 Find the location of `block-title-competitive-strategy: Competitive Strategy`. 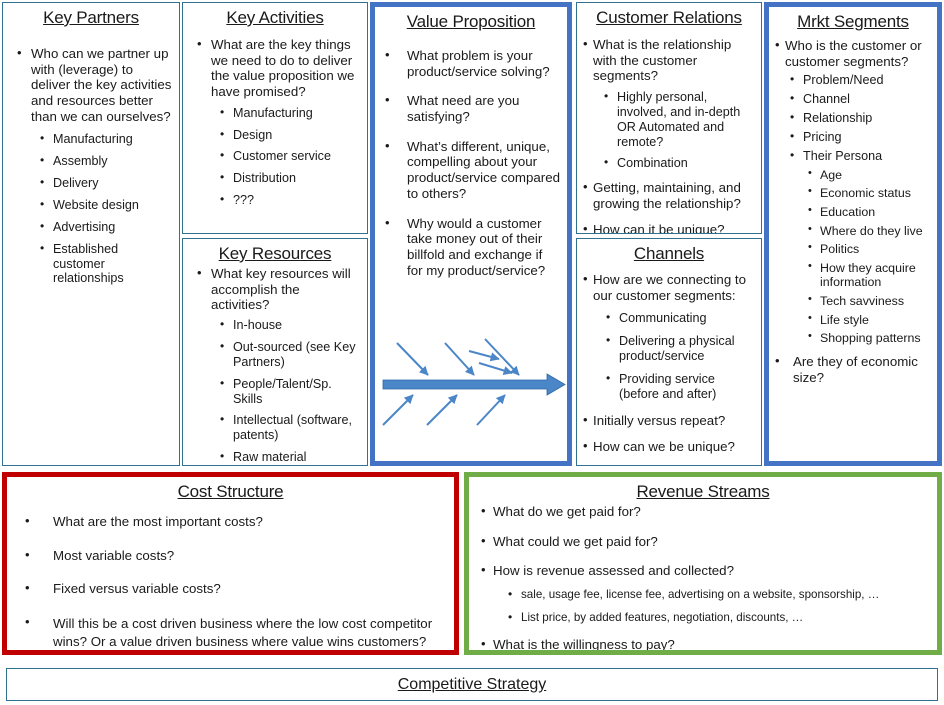

block-title-competitive-strategy: Competitive Strategy is located at coordinates (472, 684).